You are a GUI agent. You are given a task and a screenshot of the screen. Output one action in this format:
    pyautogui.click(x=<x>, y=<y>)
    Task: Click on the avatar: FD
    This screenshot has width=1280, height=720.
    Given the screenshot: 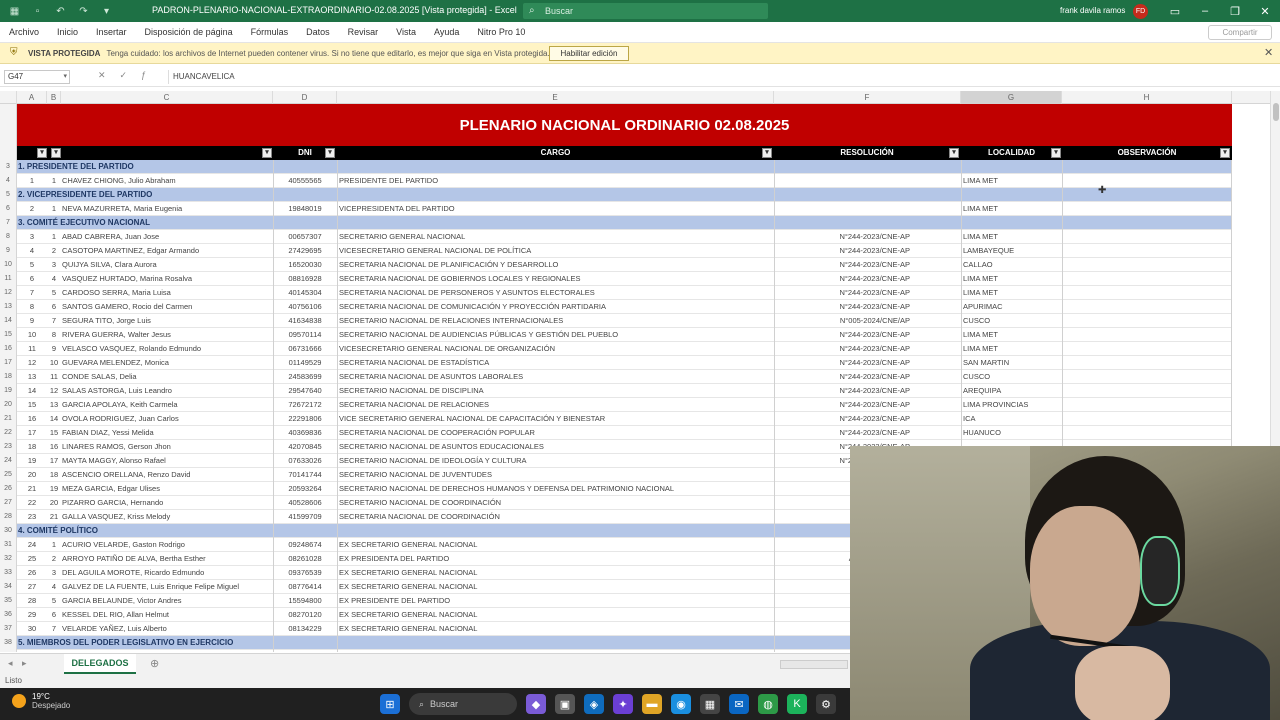 What is the action you would take?
    pyautogui.click(x=1140, y=11)
    